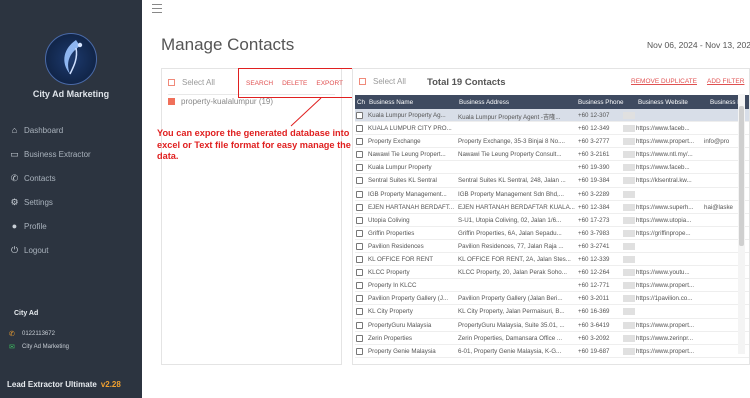 This screenshot has width=750, height=398. Describe the element at coordinates (725, 81) in the screenshot. I see `add-filter-button: ADD FILTER` at that location.